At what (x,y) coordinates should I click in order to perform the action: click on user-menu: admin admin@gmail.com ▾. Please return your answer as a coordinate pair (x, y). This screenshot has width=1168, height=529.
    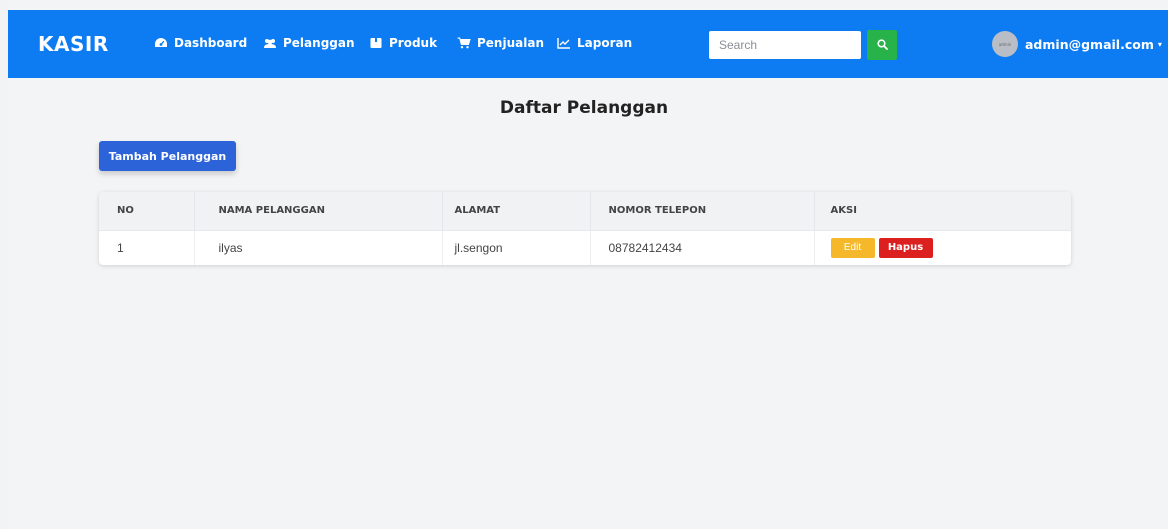
    Looking at the image, I should click on (1077, 44).